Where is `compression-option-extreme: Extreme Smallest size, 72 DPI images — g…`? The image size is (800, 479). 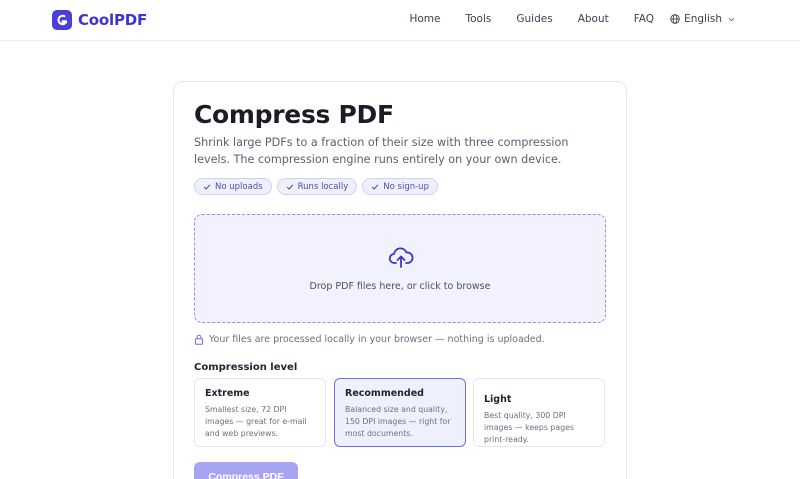
compression-option-extreme: Extreme Smallest size, 72 DPI images — g… is located at coordinates (260, 412).